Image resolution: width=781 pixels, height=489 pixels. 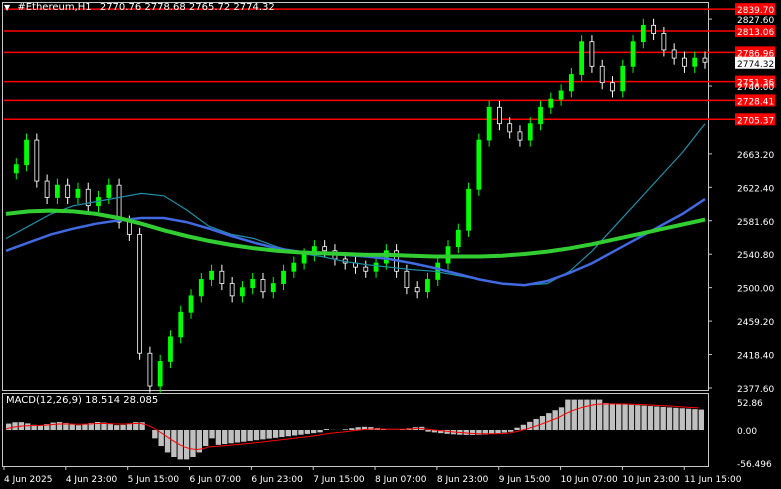 What do you see at coordinates (355, 233) in the screenshot?
I see `moving-average-line` at bounding box center [355, 233].